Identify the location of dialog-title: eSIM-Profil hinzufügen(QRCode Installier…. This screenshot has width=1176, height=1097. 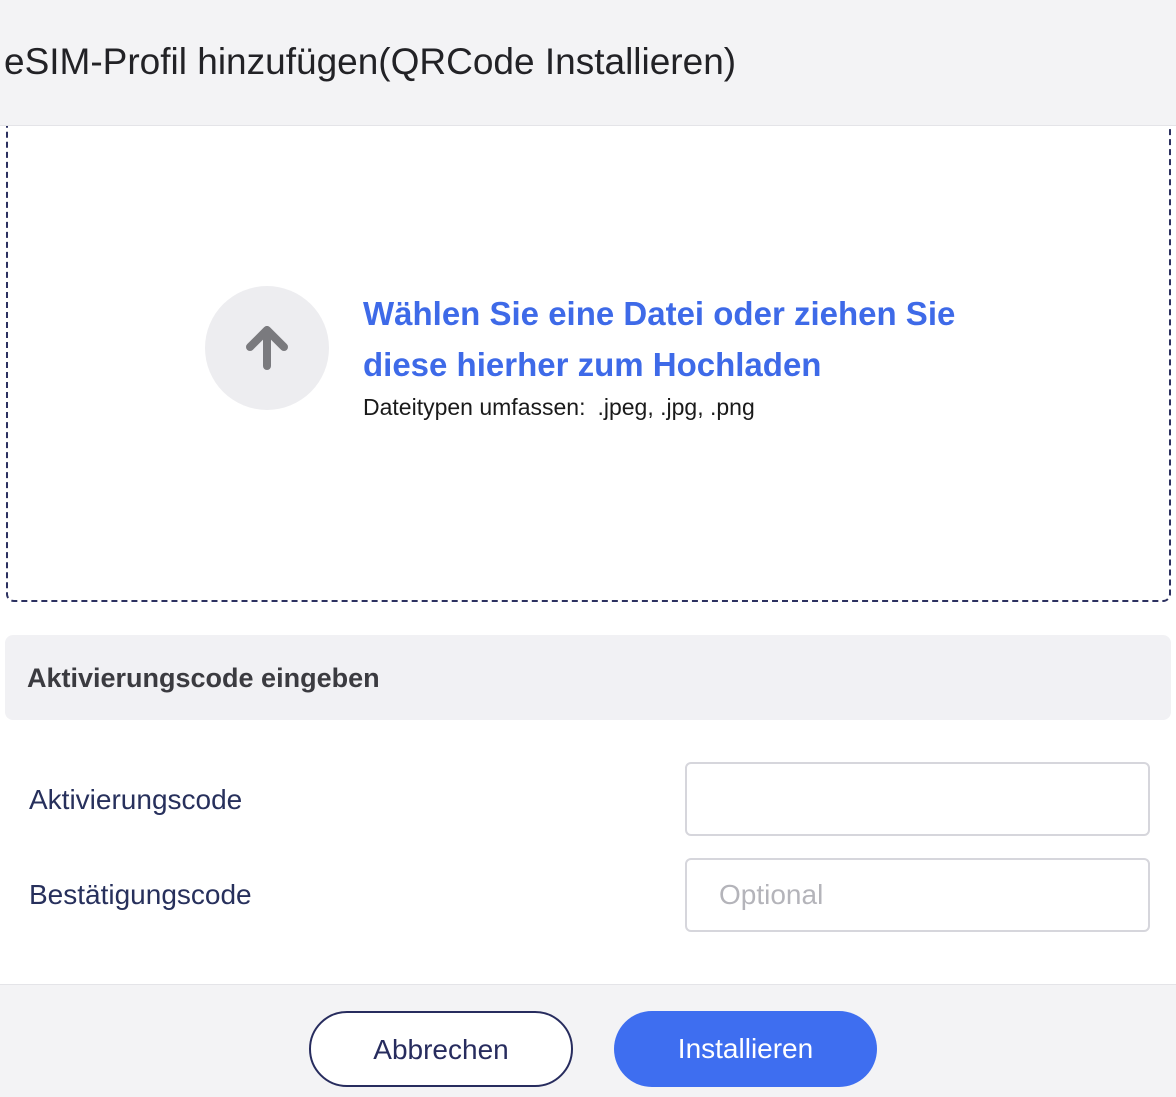
(370, 61).